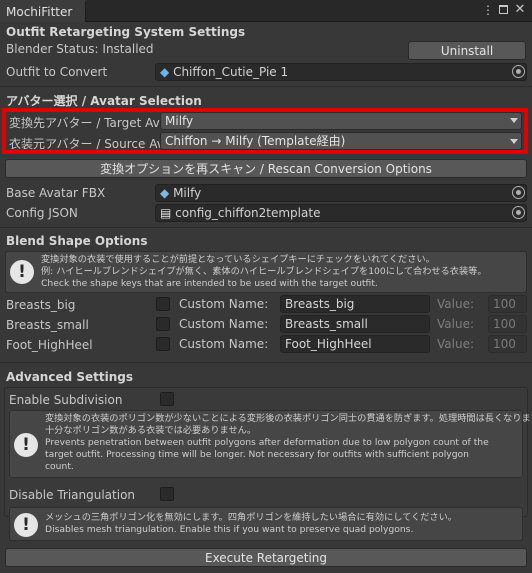 The height and width of the screenshot is (573, 532). Describe the element at coordinates (47, 325) in the screenshot. I see `shape-key-label: Breasts_small` at that location.